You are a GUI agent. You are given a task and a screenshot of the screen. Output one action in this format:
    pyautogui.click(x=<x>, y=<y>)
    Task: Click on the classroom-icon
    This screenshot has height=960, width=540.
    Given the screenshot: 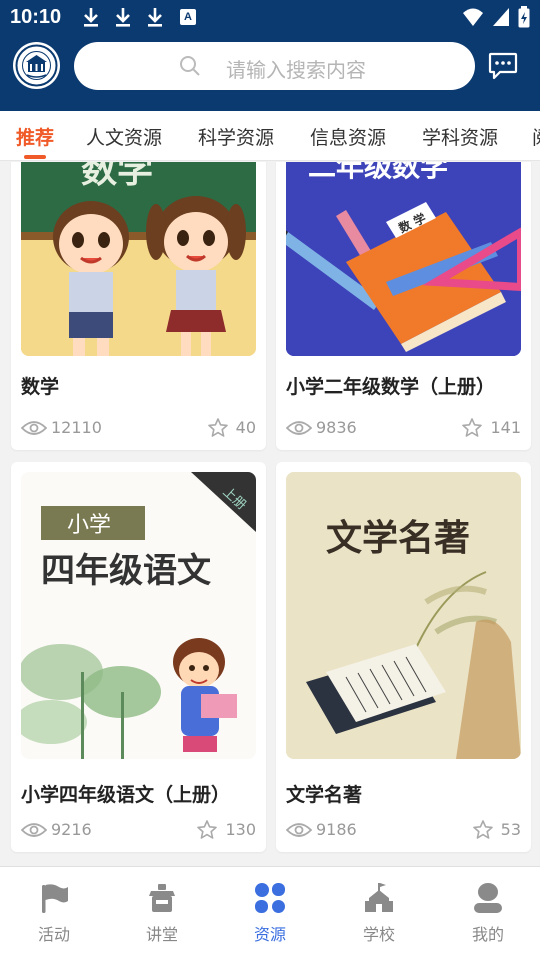 What is the action you would take?
    pyautogui.click(x=162, y=898)
    